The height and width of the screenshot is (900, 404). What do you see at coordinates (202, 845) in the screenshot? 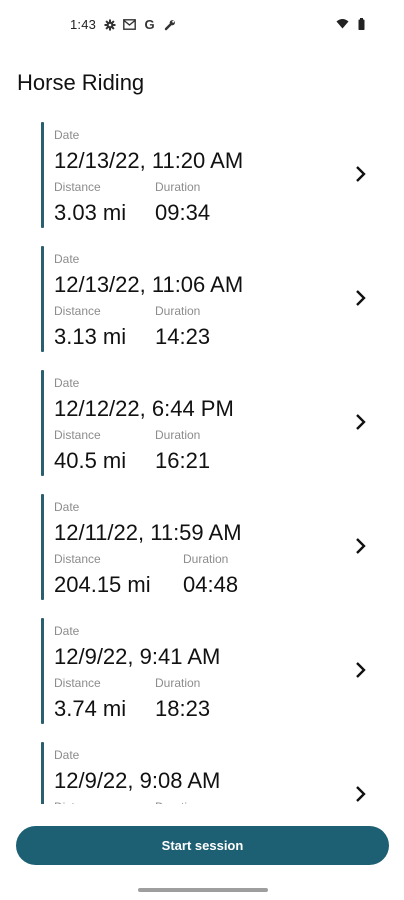
I see `start-session-button: Start session` at bounding box center [202, 845].